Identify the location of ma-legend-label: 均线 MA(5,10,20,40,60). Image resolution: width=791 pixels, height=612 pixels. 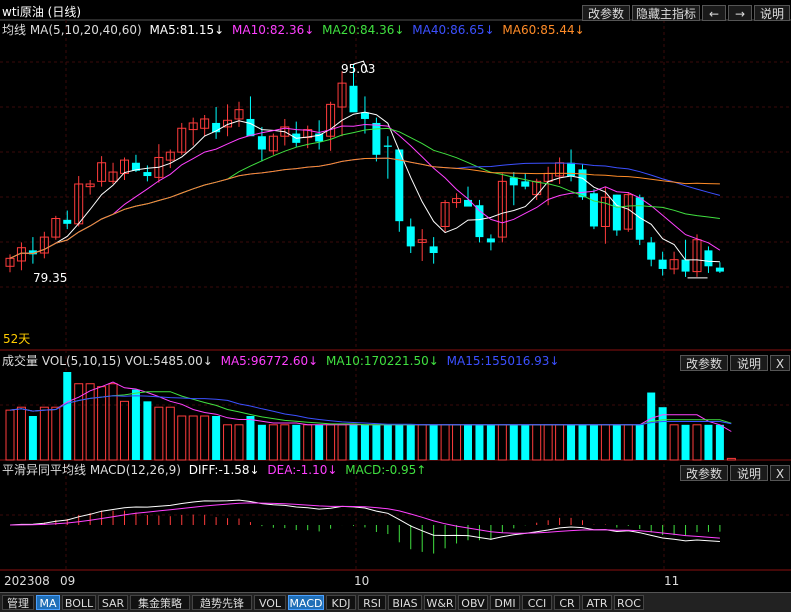
(72, 30).